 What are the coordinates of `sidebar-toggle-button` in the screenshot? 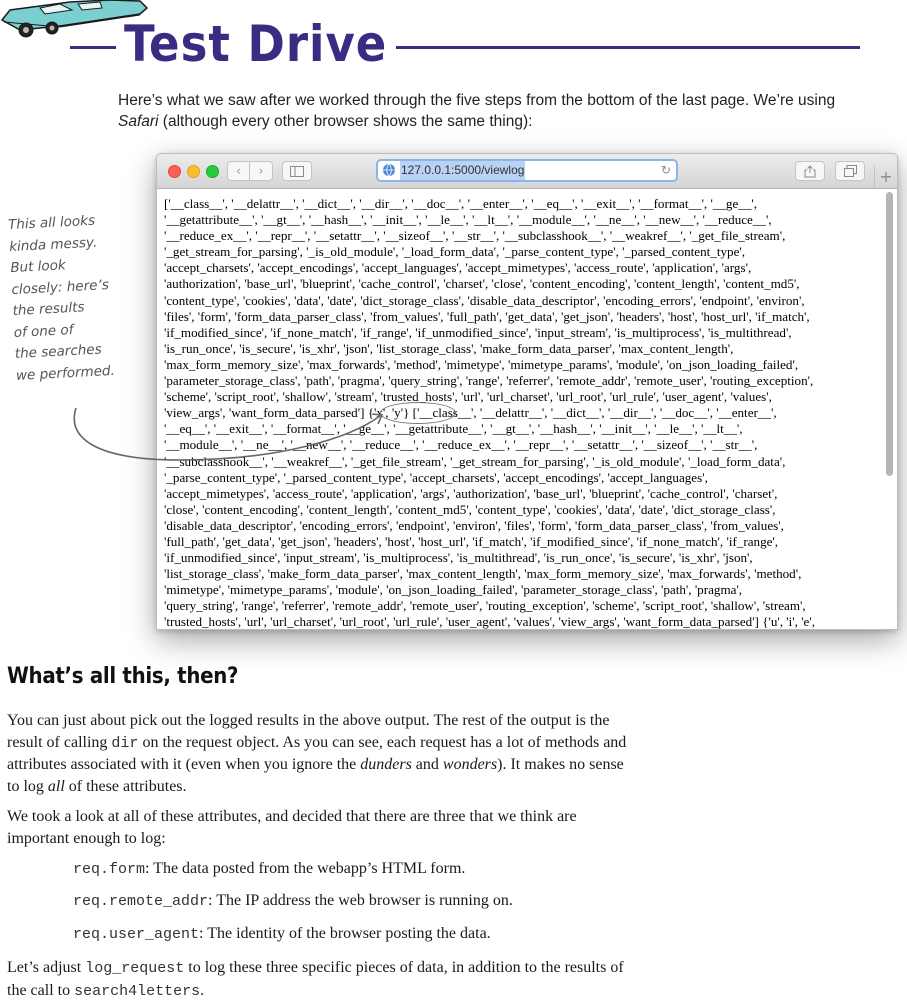 It's located at (297, 171).